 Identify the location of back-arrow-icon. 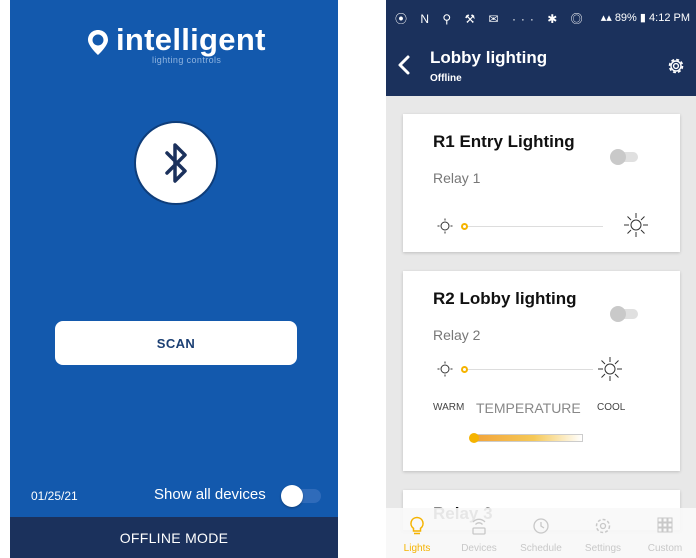
(404, 65).